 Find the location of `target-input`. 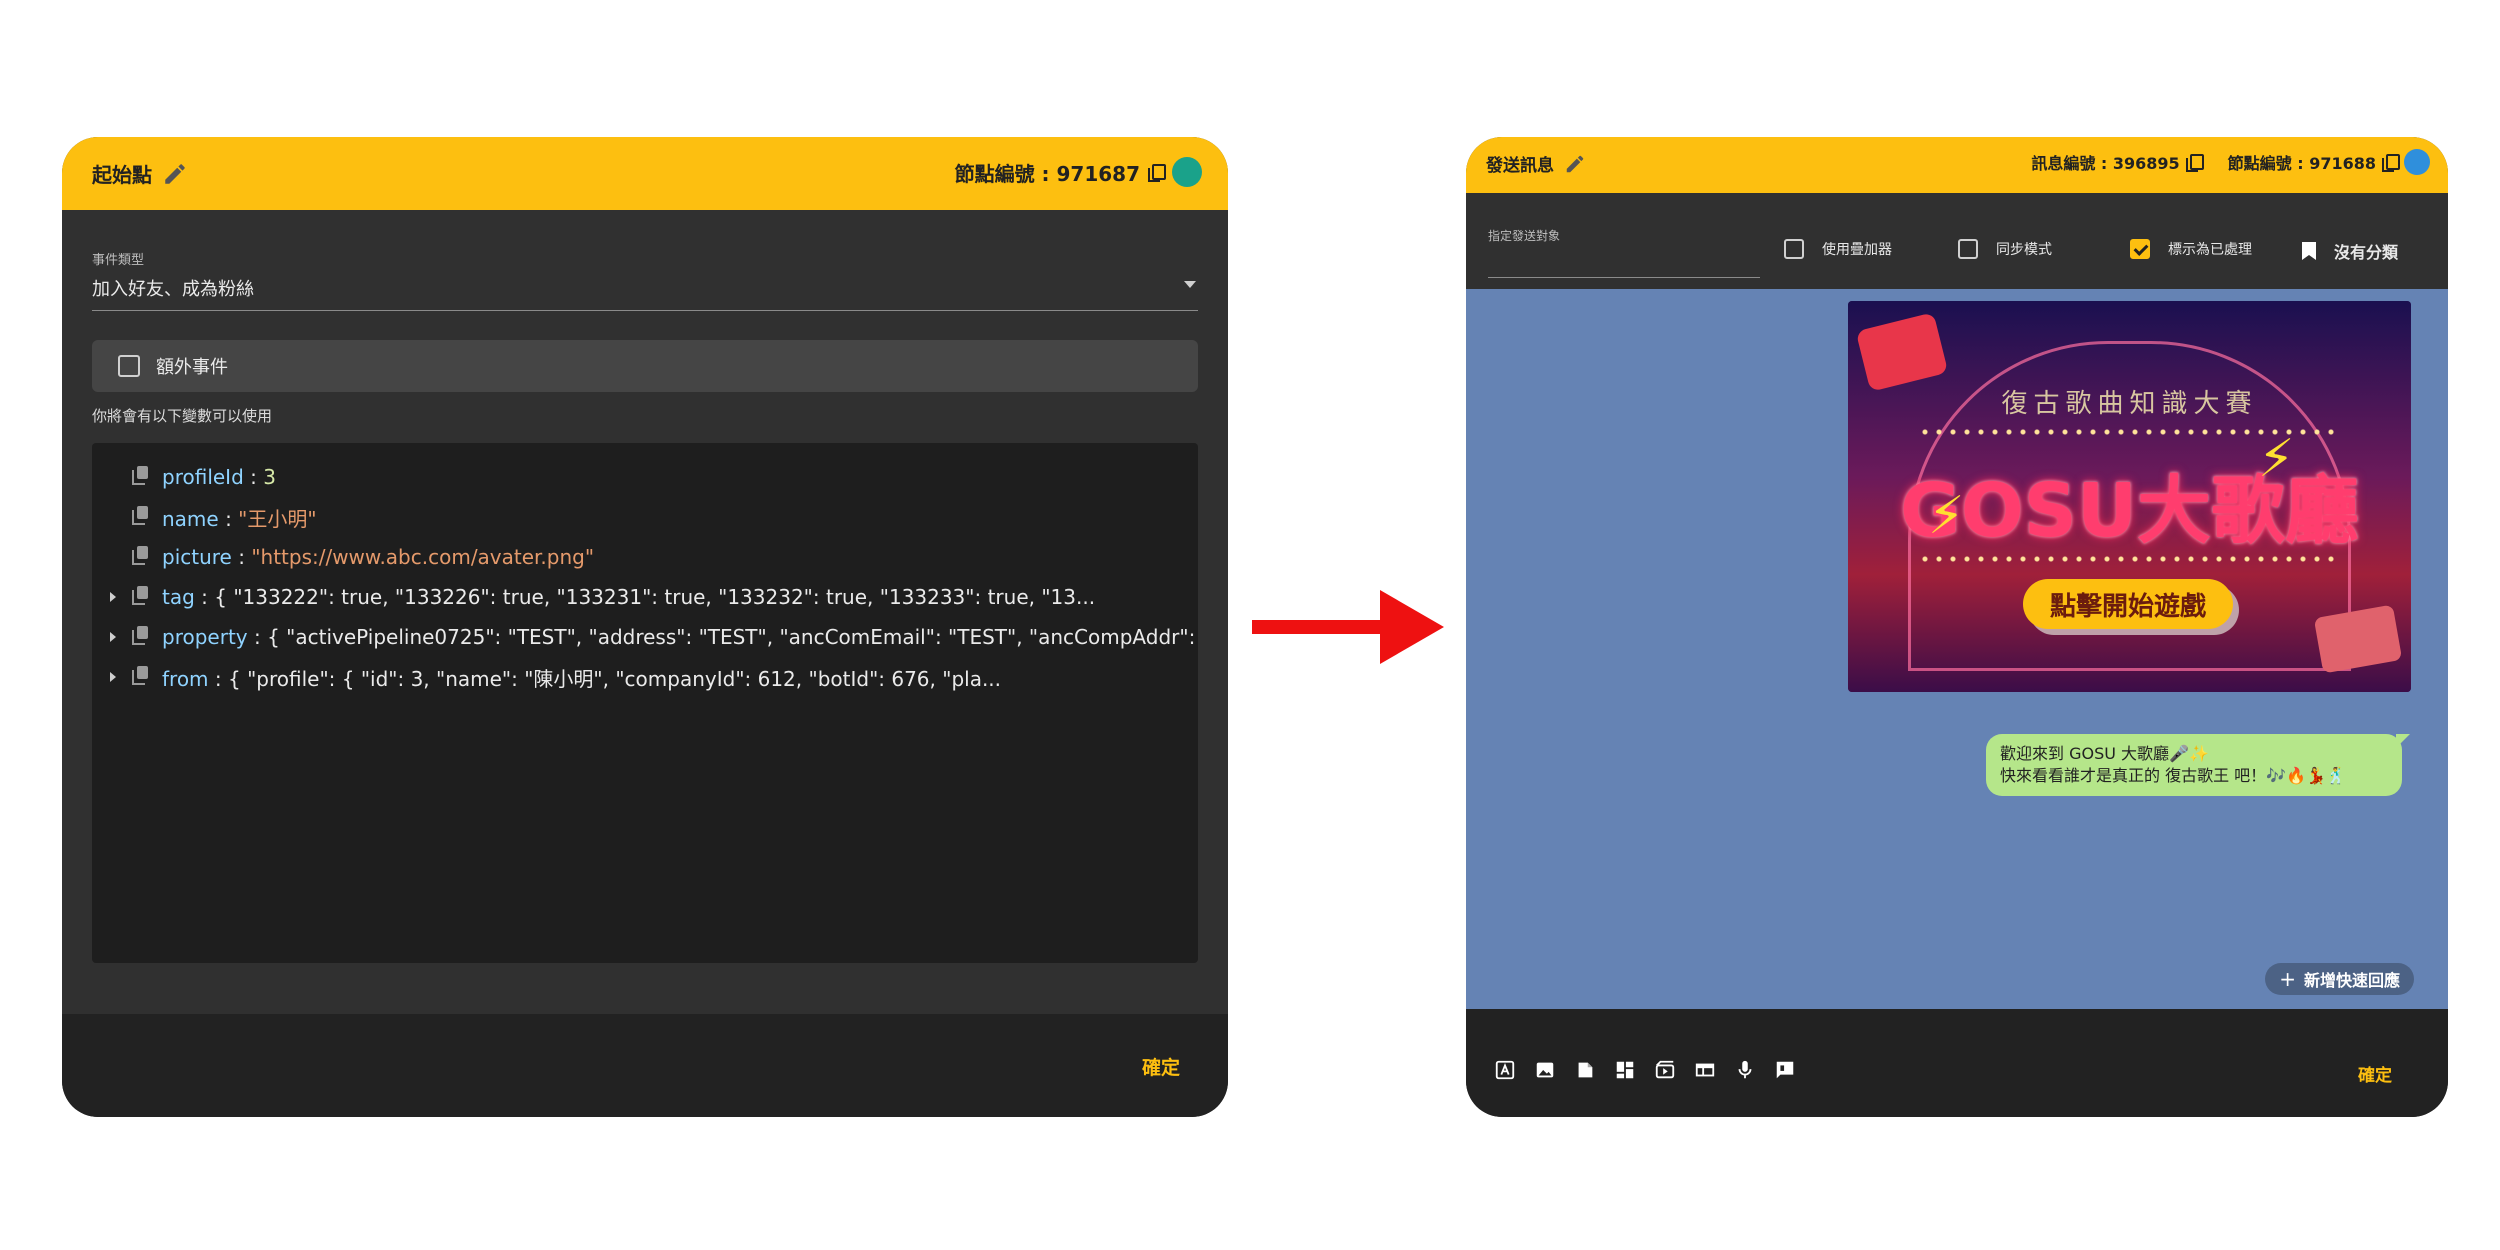

target-input is located at coordinates (1624, 277).